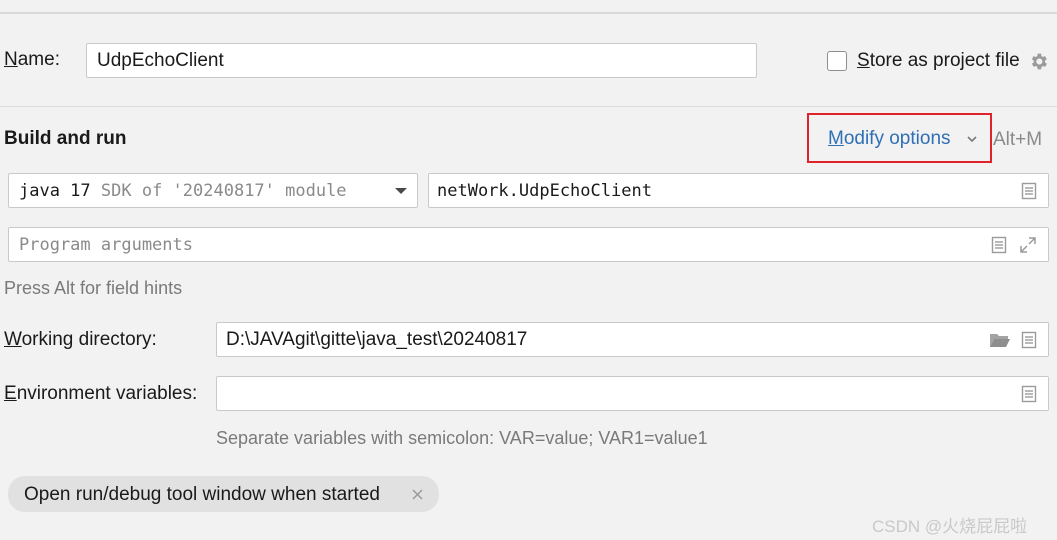 This screenshot has width=1057, height=540. I want to click on main-class-value: netWork.UdpEchoClient, so click(544, 191).